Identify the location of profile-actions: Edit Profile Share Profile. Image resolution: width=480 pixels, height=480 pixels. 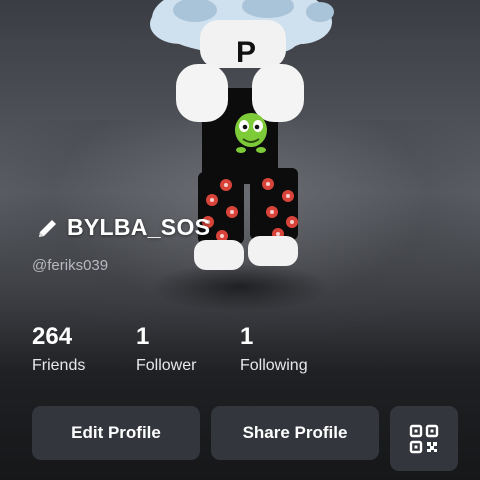
(205, 433).